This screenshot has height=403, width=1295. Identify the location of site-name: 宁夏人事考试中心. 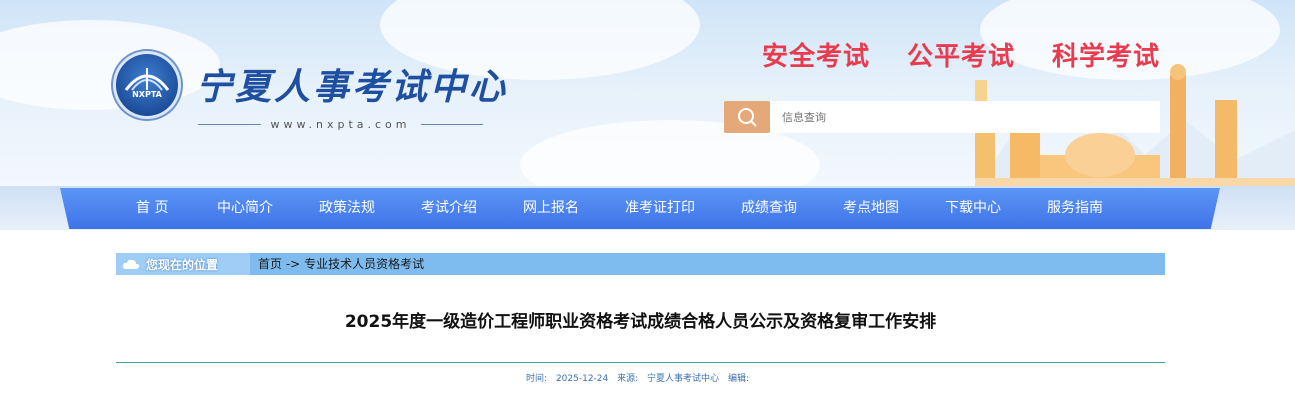
(352, 87).